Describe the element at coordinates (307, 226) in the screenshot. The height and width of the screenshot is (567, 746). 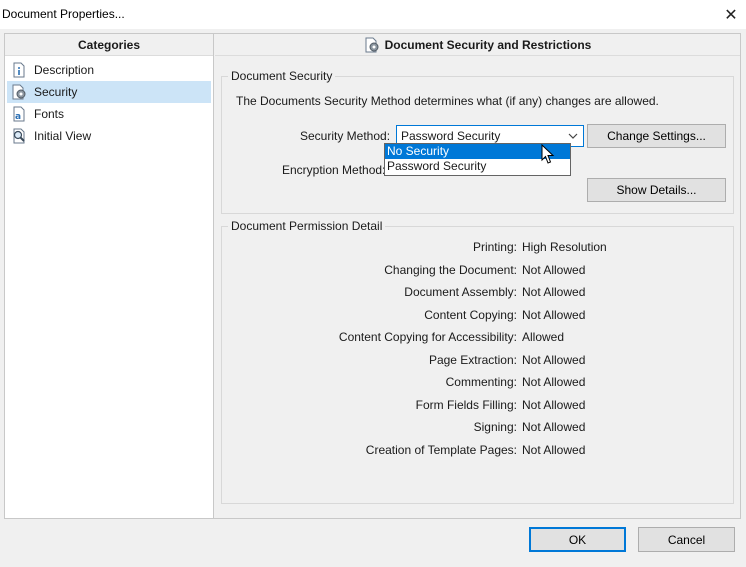
I see `permission-detail-legend: Document Permission Detail` at that location.